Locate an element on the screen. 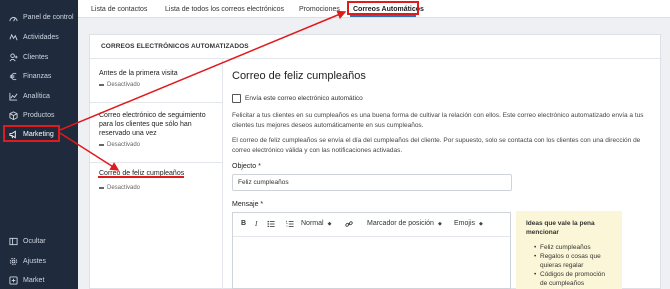 This screenshot has height=289, width=670. placeholder-select-label: Marcador de posición is located at coordinates (400, 223).